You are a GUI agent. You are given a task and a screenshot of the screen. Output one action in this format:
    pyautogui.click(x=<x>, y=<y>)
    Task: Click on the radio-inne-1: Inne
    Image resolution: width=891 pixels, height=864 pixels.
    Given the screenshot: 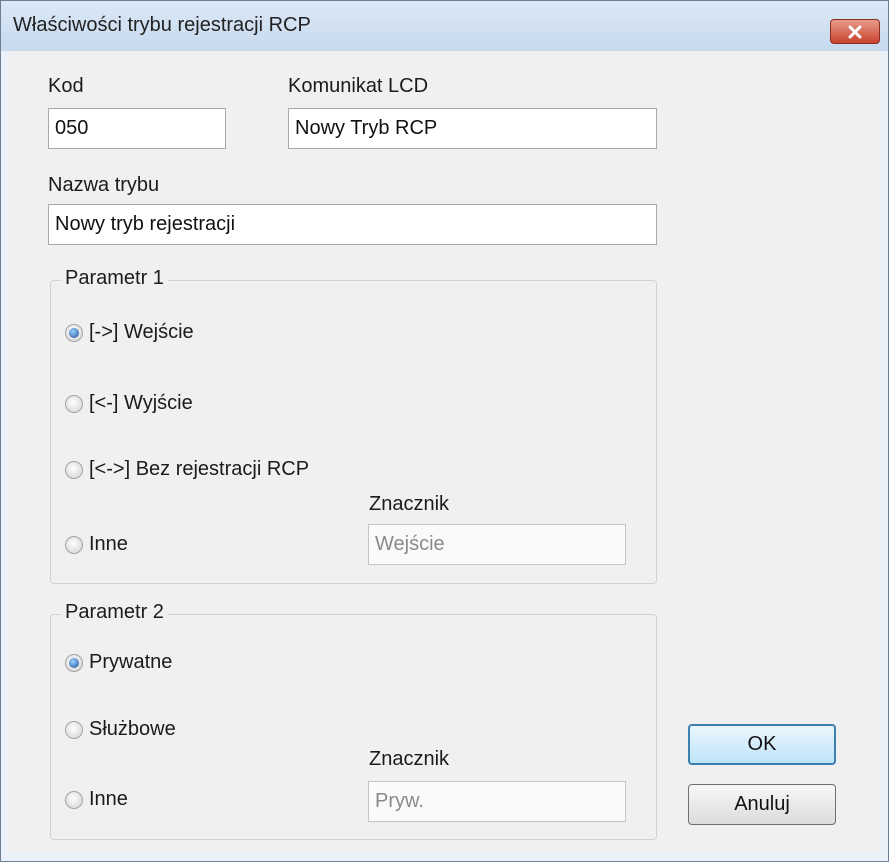 What is the action you would take?
    pyautogui.click(x=96, y=544)
    